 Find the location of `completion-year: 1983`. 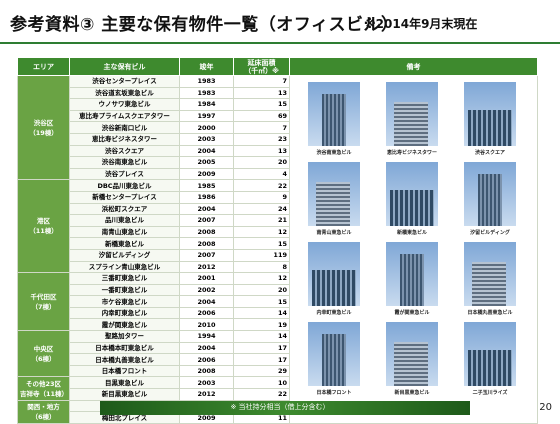

completion-year: 1983 is located at coordinates (206, 93).